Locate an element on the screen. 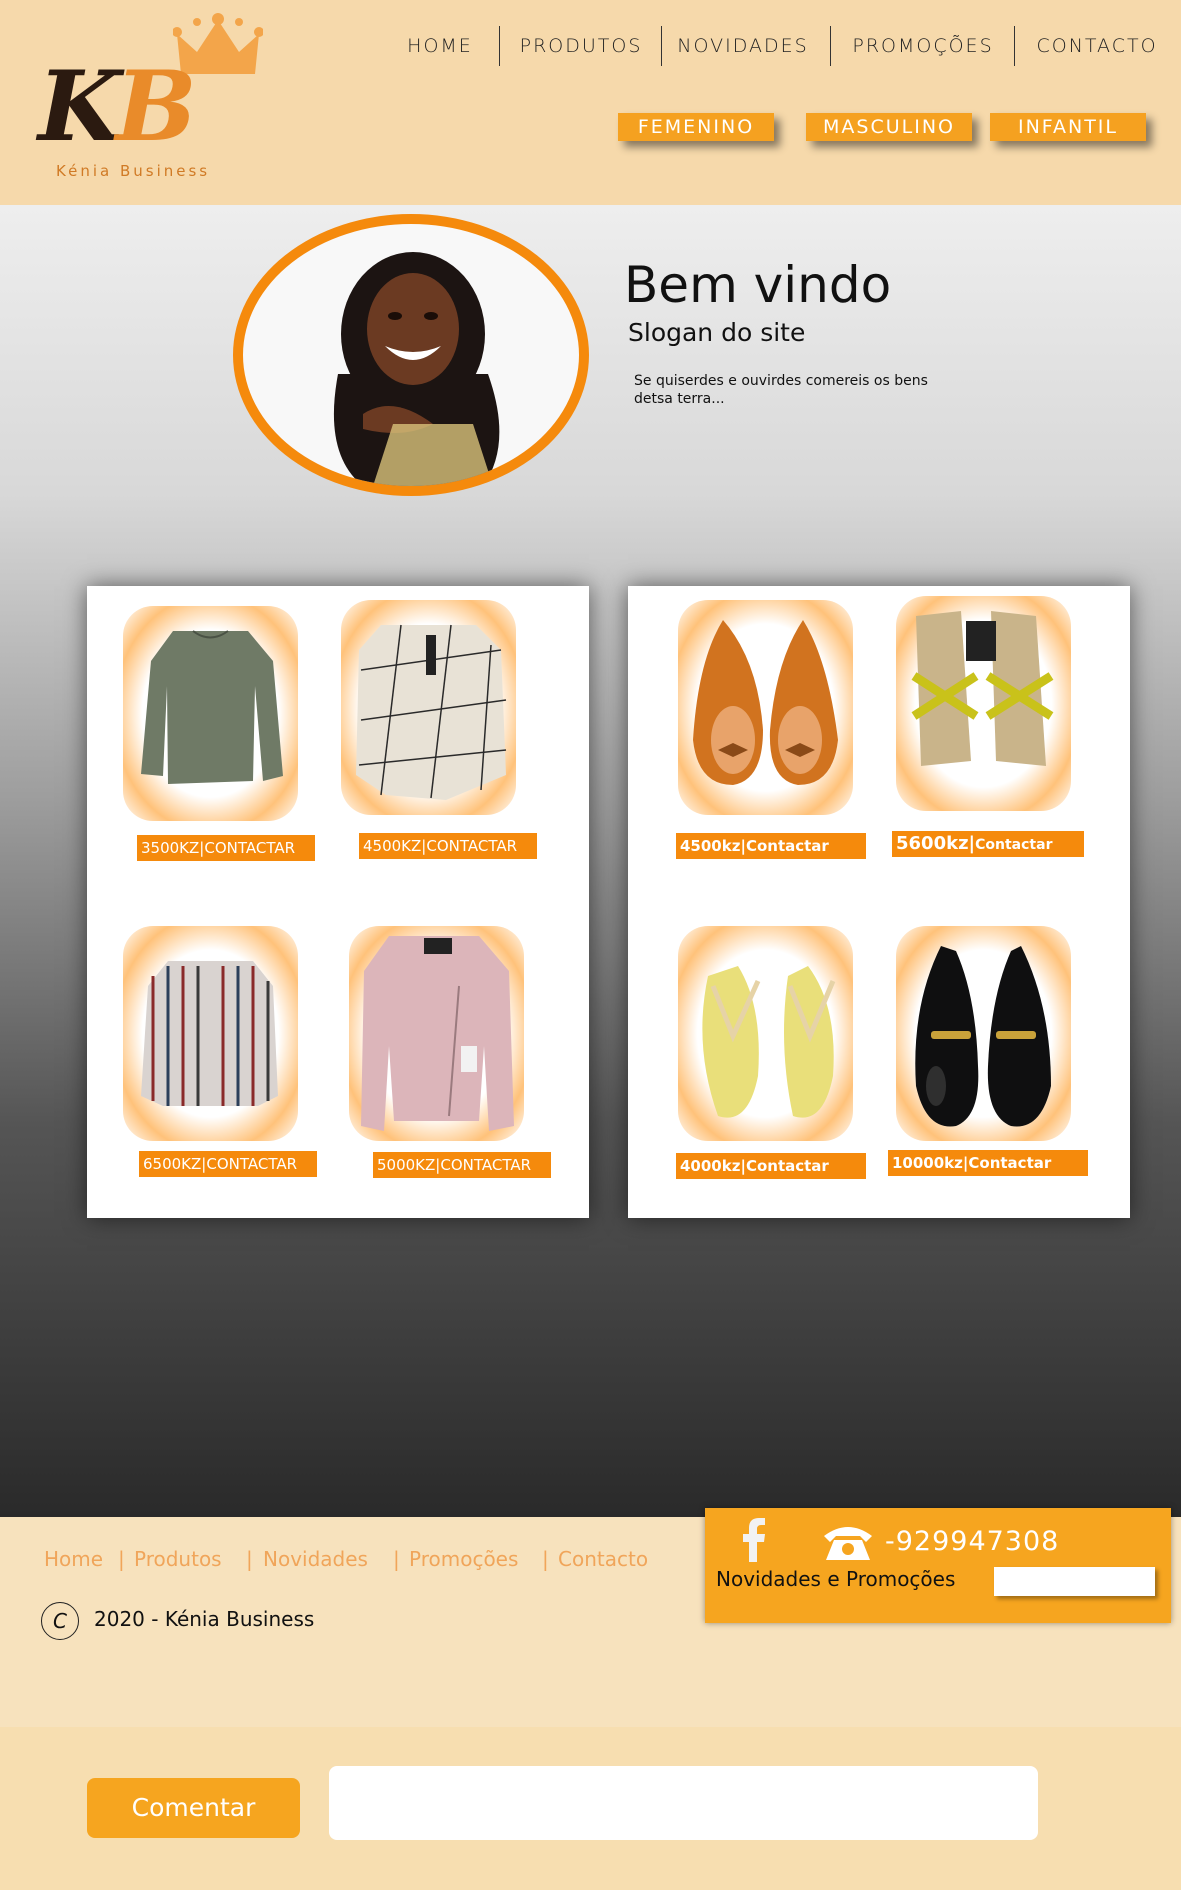 This screenshot has height=1890, width=1181. nav-novidades: NOVIDADES is located at coordinates (743, 46).